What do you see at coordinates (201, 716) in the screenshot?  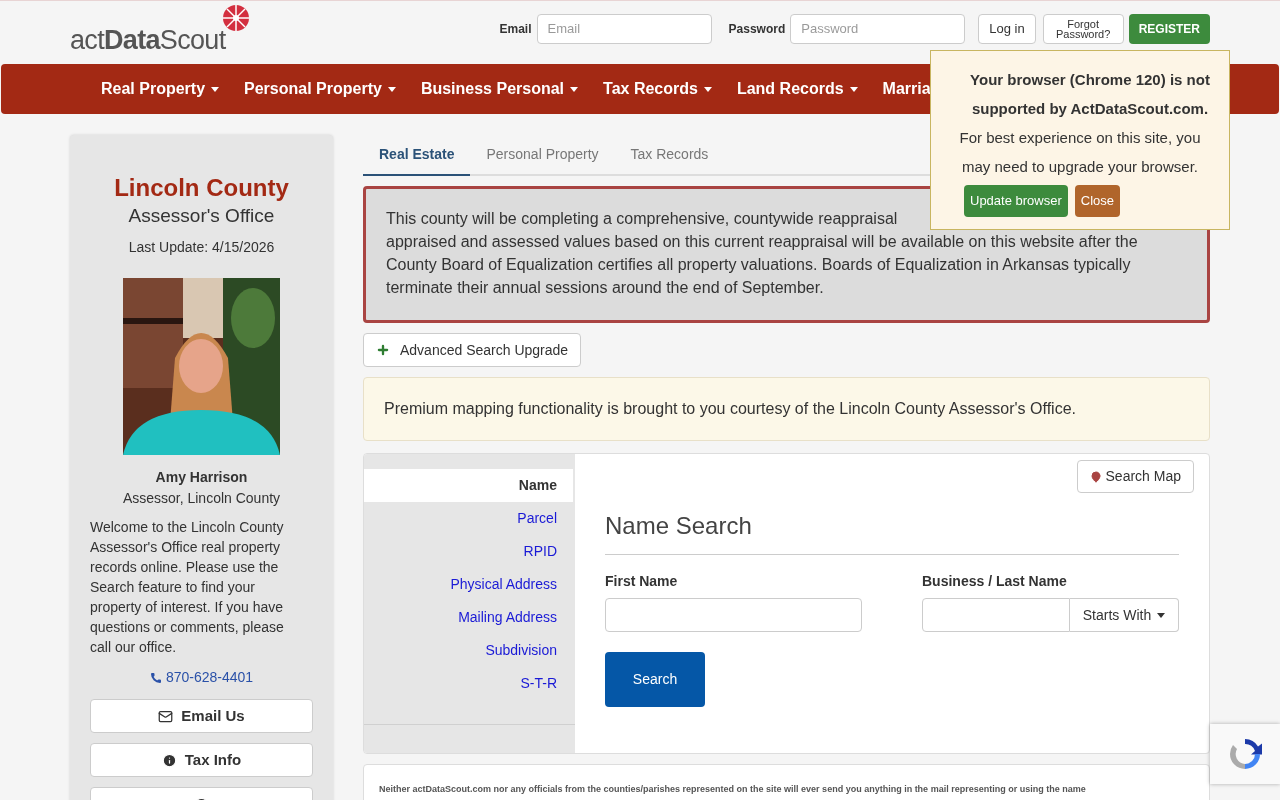 I see `sidebar-button: Email Us` at bounding box center [201, 716].